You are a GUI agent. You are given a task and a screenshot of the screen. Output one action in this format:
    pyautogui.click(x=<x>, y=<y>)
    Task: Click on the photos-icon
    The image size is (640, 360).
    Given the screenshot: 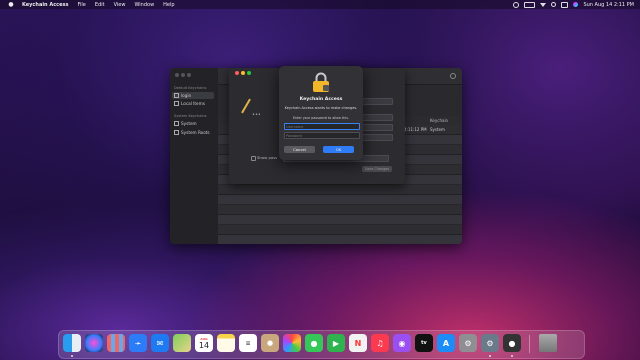 What is the action you would take?
    pyautogui.click(x=292, y=343)
    